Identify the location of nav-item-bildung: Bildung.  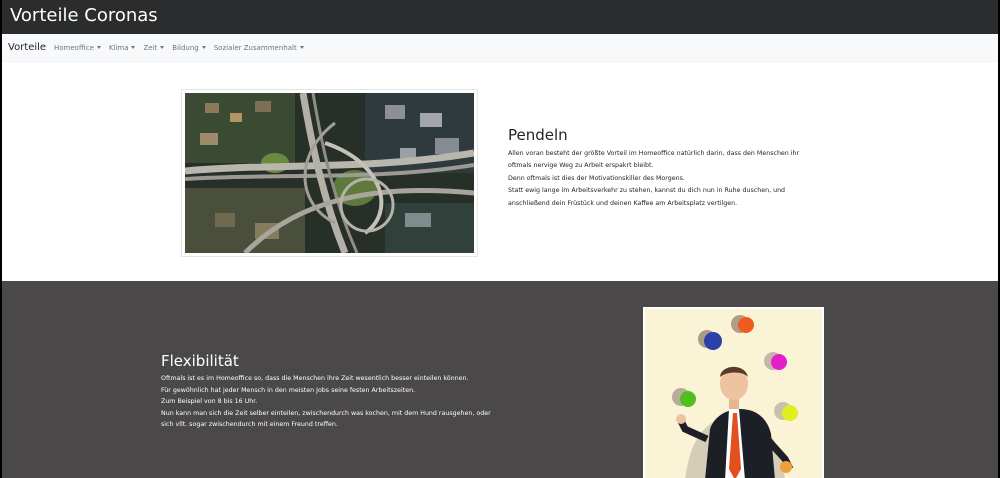
(189, 48).